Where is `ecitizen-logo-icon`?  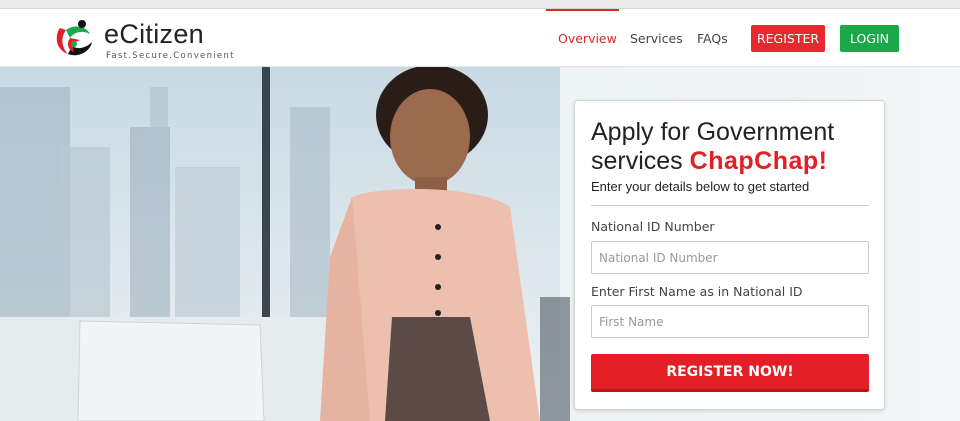 ecitizen-logo-icon is located at coordinates (74, 38).